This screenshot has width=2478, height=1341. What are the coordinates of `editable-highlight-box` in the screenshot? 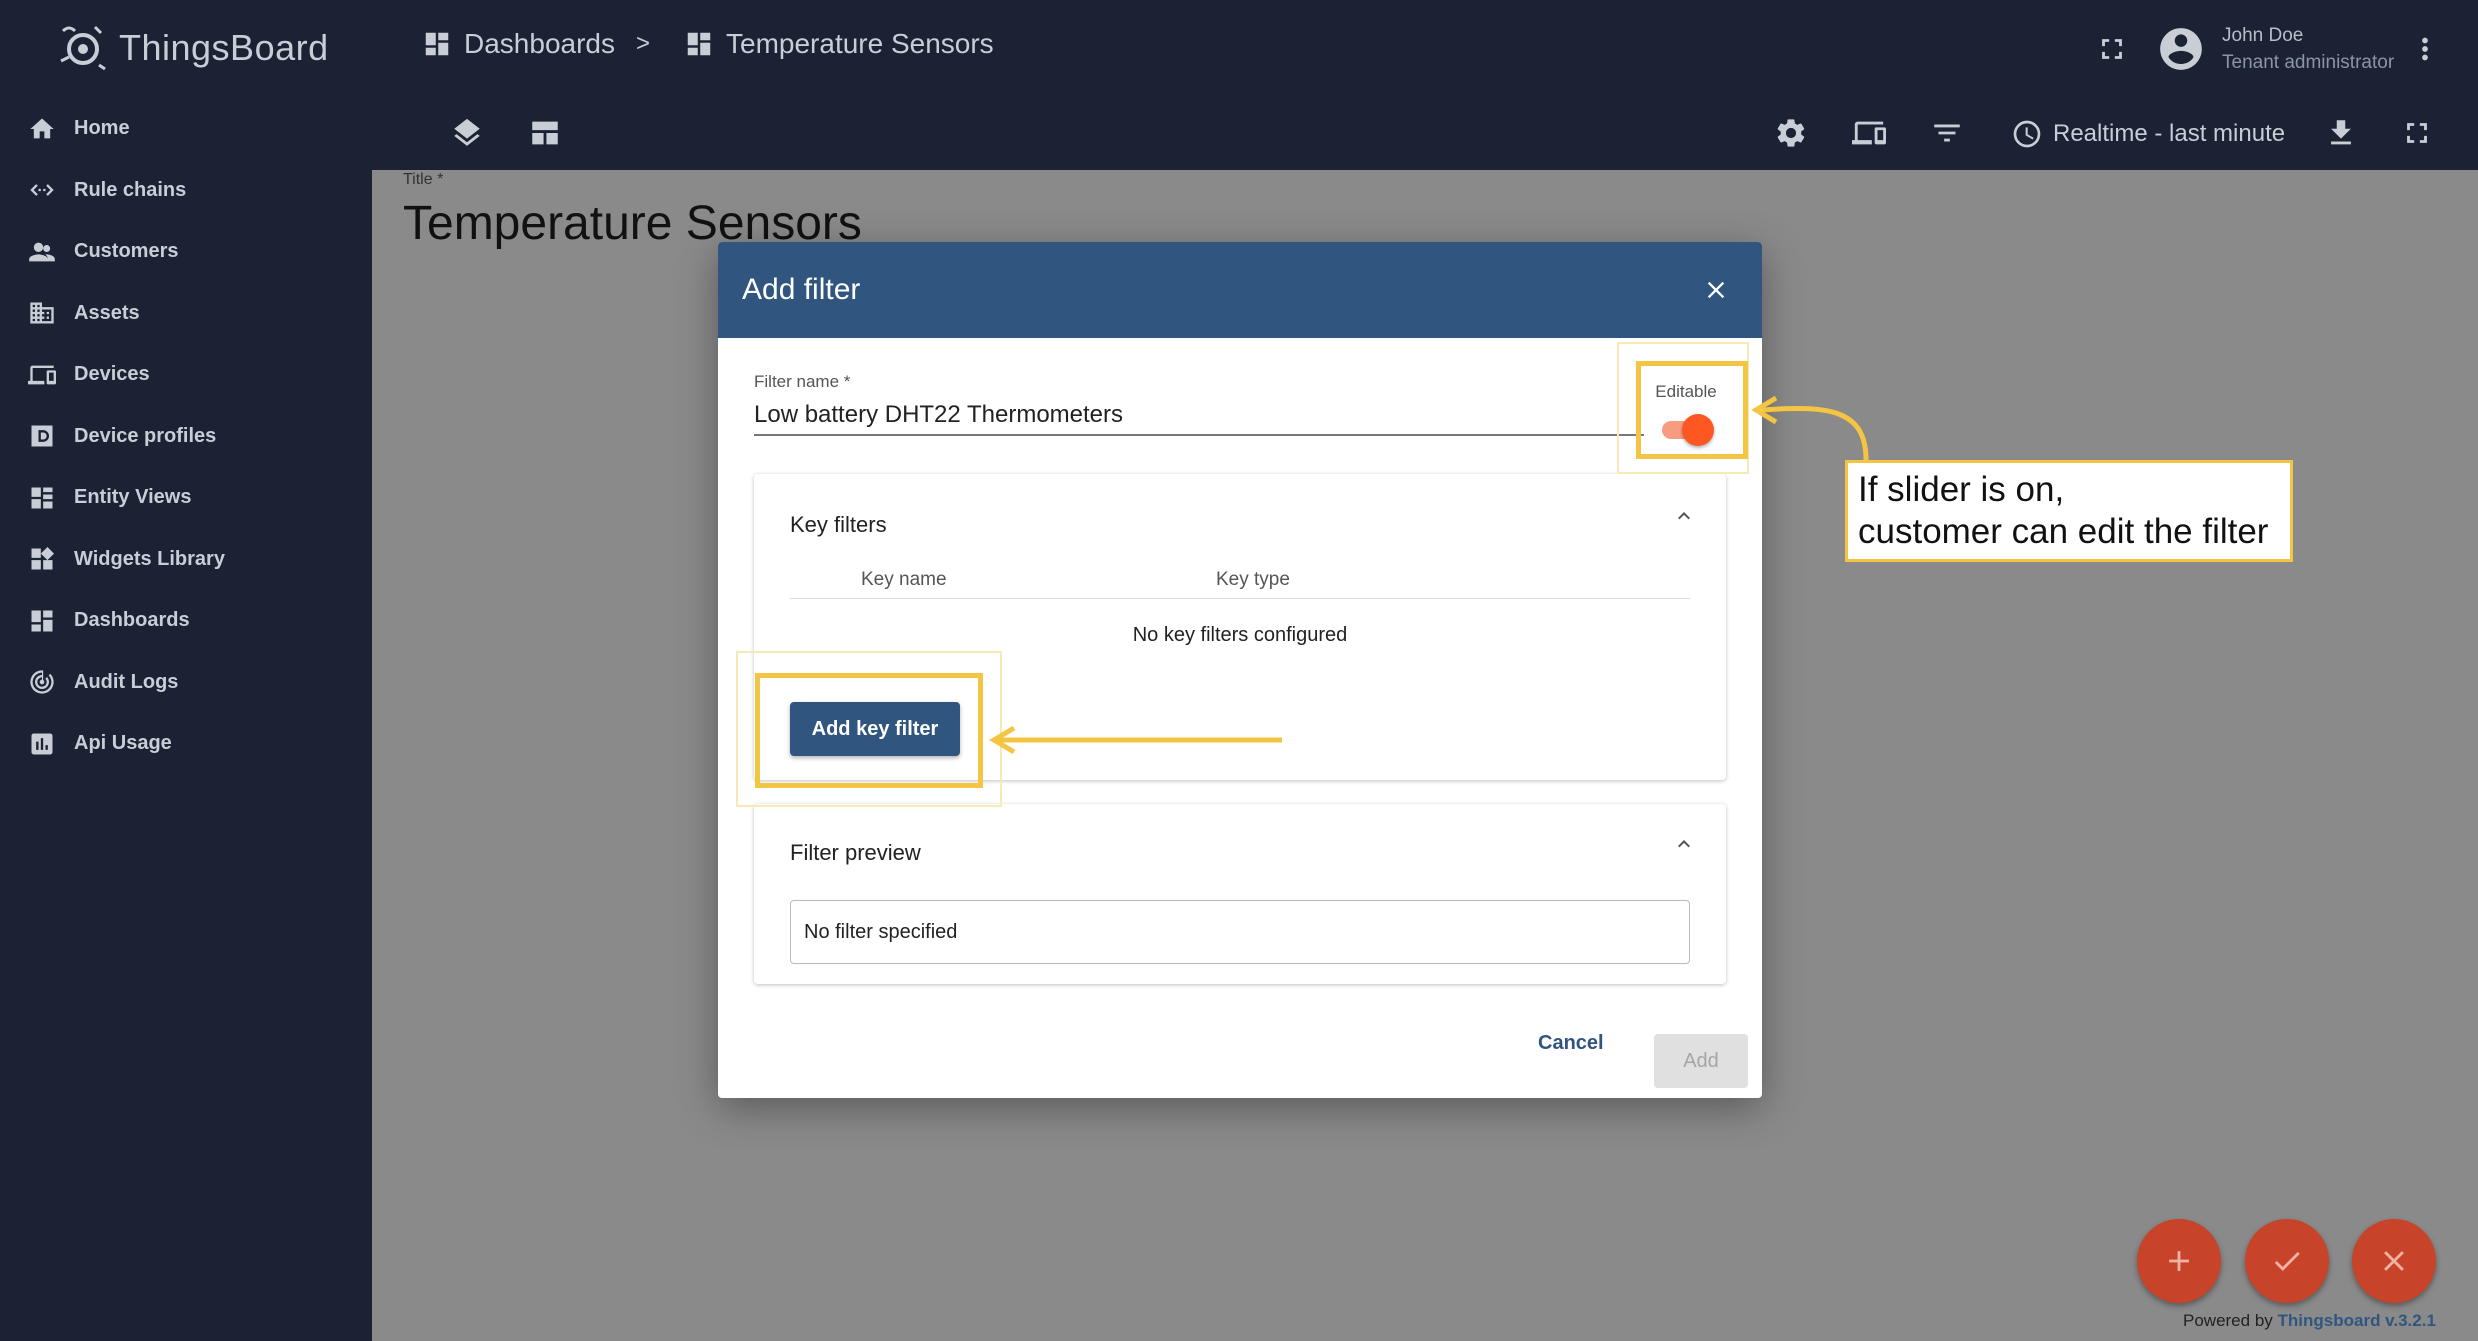 It's located at (1692, 410).